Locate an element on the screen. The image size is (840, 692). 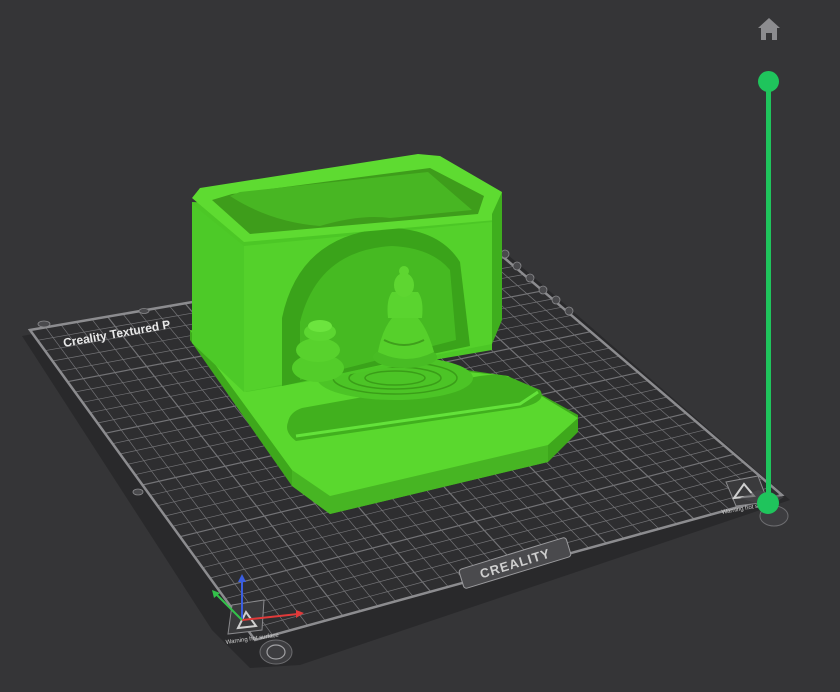
home-view-button is located at coordinates (769, 29).